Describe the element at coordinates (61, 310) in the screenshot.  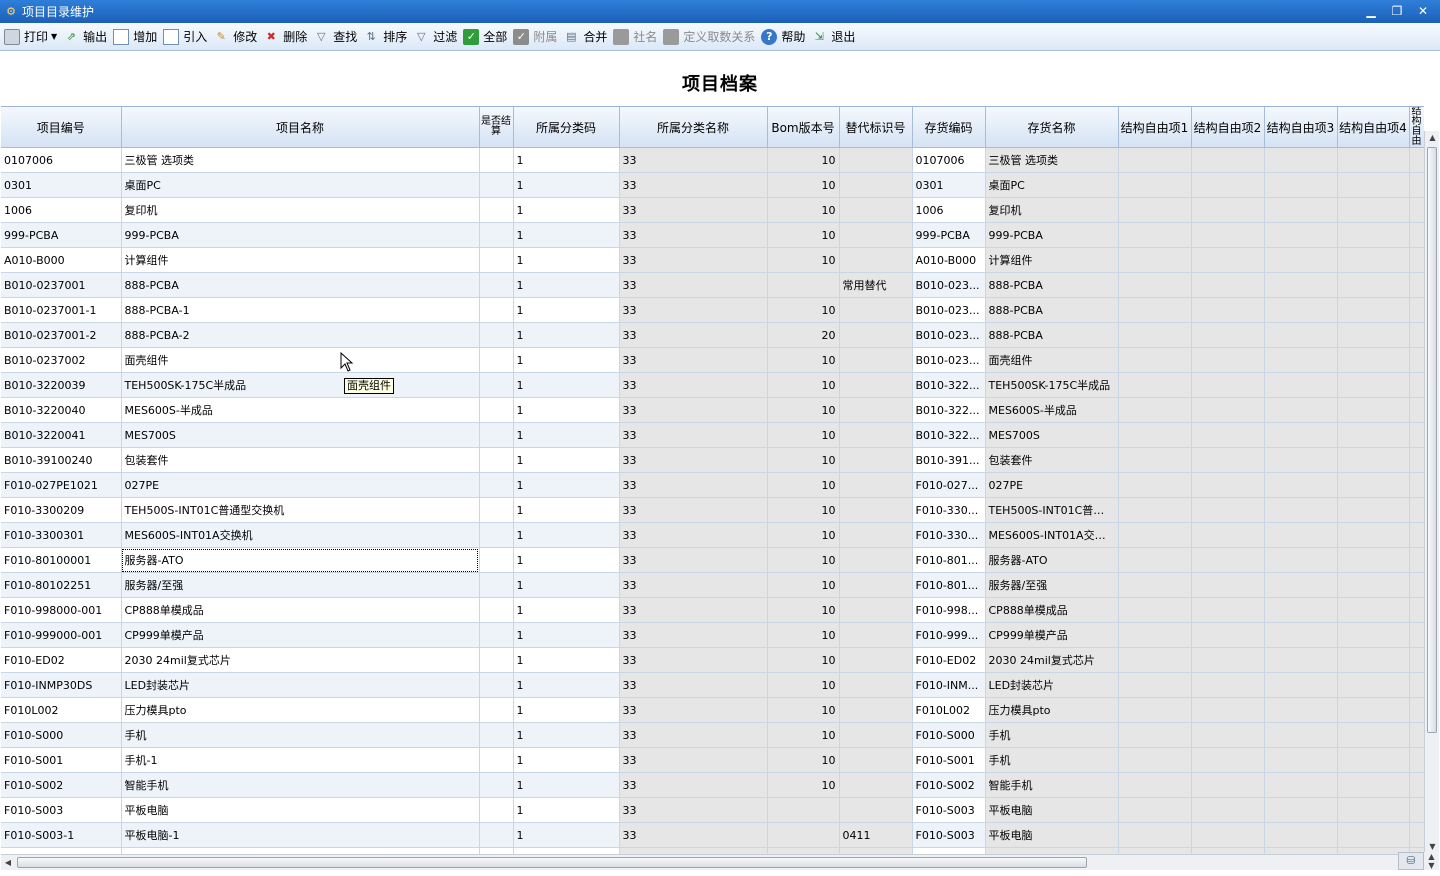
I see `cell-code: B010-0237001-1` at that location.